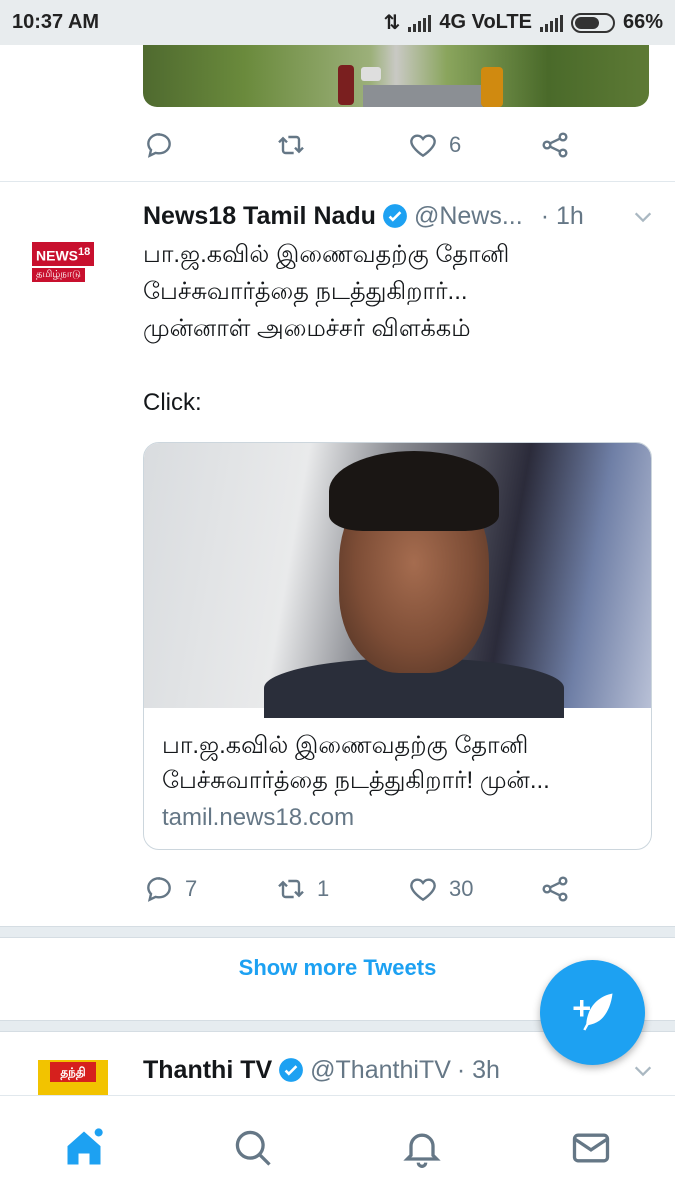 This screenshot has width=675, height=1200. I want to click on tweet-text-line: முன்னாள் அமைச்சர் விளக்கம், so click(307, 328).